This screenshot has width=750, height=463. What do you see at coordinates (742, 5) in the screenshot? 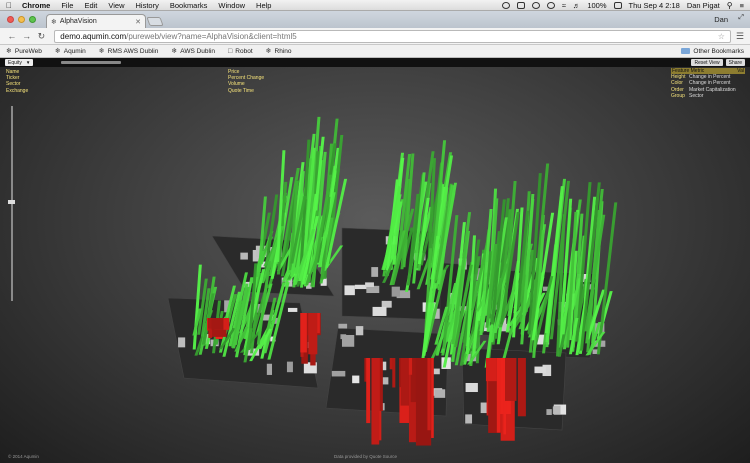
I see `notification-icon: ≡` at bounding box center [742, 5].